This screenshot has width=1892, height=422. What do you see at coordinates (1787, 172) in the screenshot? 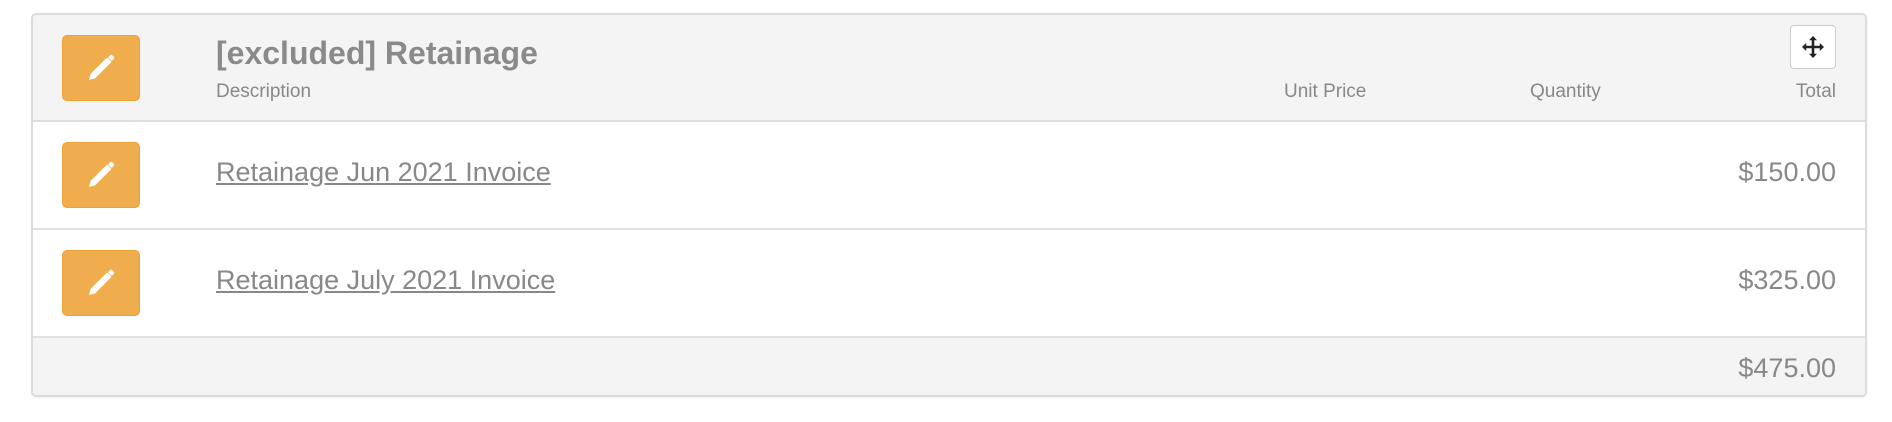
I see `line-item-total: $150.00` at bounding box center [1787, 172].